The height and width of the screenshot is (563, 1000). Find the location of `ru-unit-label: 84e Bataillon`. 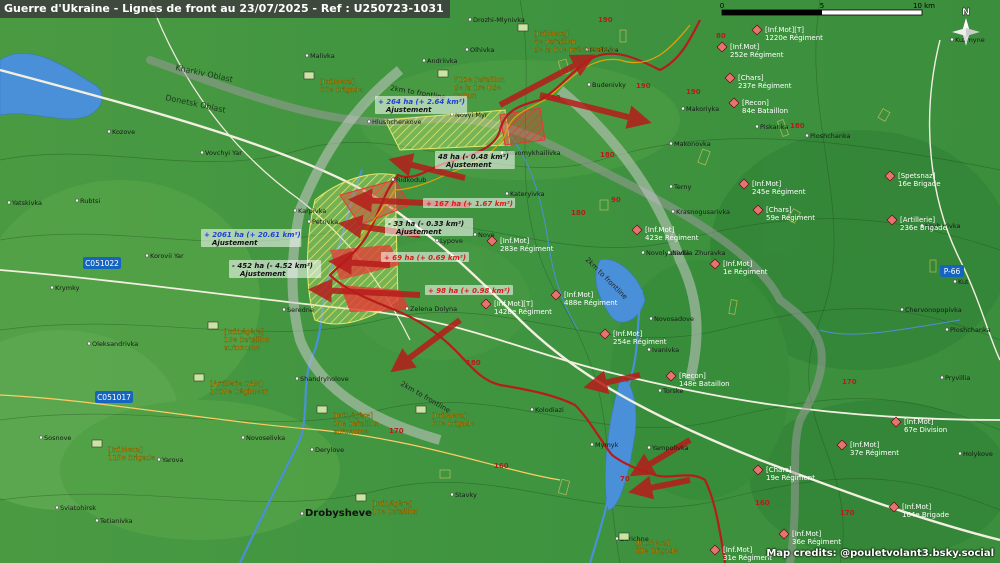

ru-unit-label: 84e Bataillon is located at coordinates (765, 111).